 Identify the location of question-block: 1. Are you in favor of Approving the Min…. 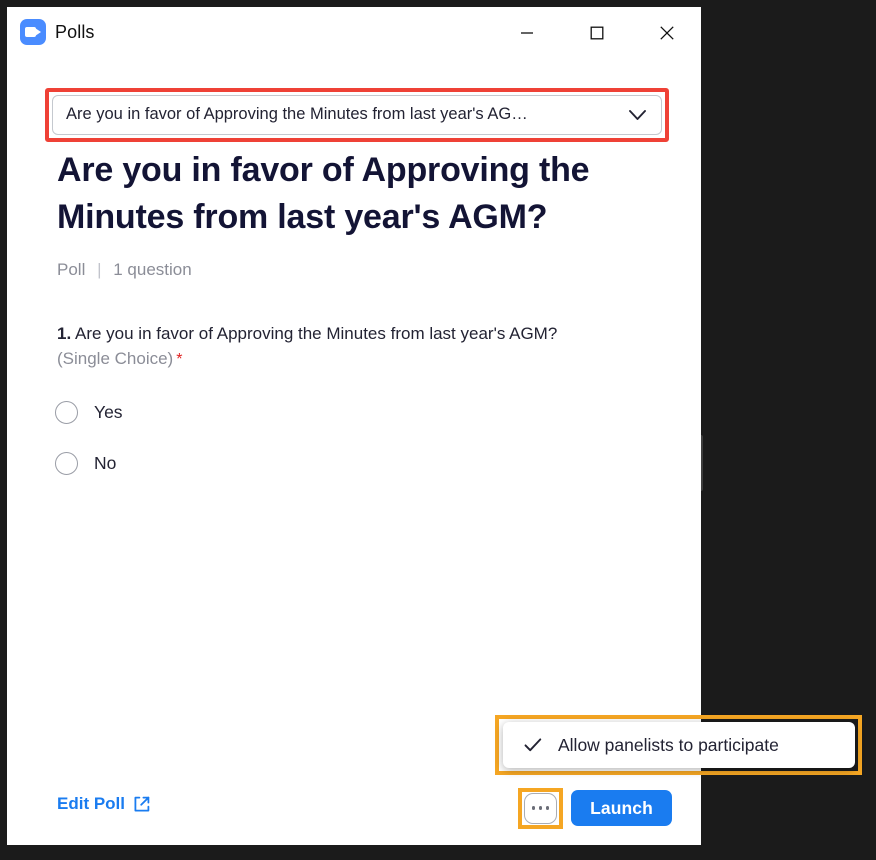
(364, 347).